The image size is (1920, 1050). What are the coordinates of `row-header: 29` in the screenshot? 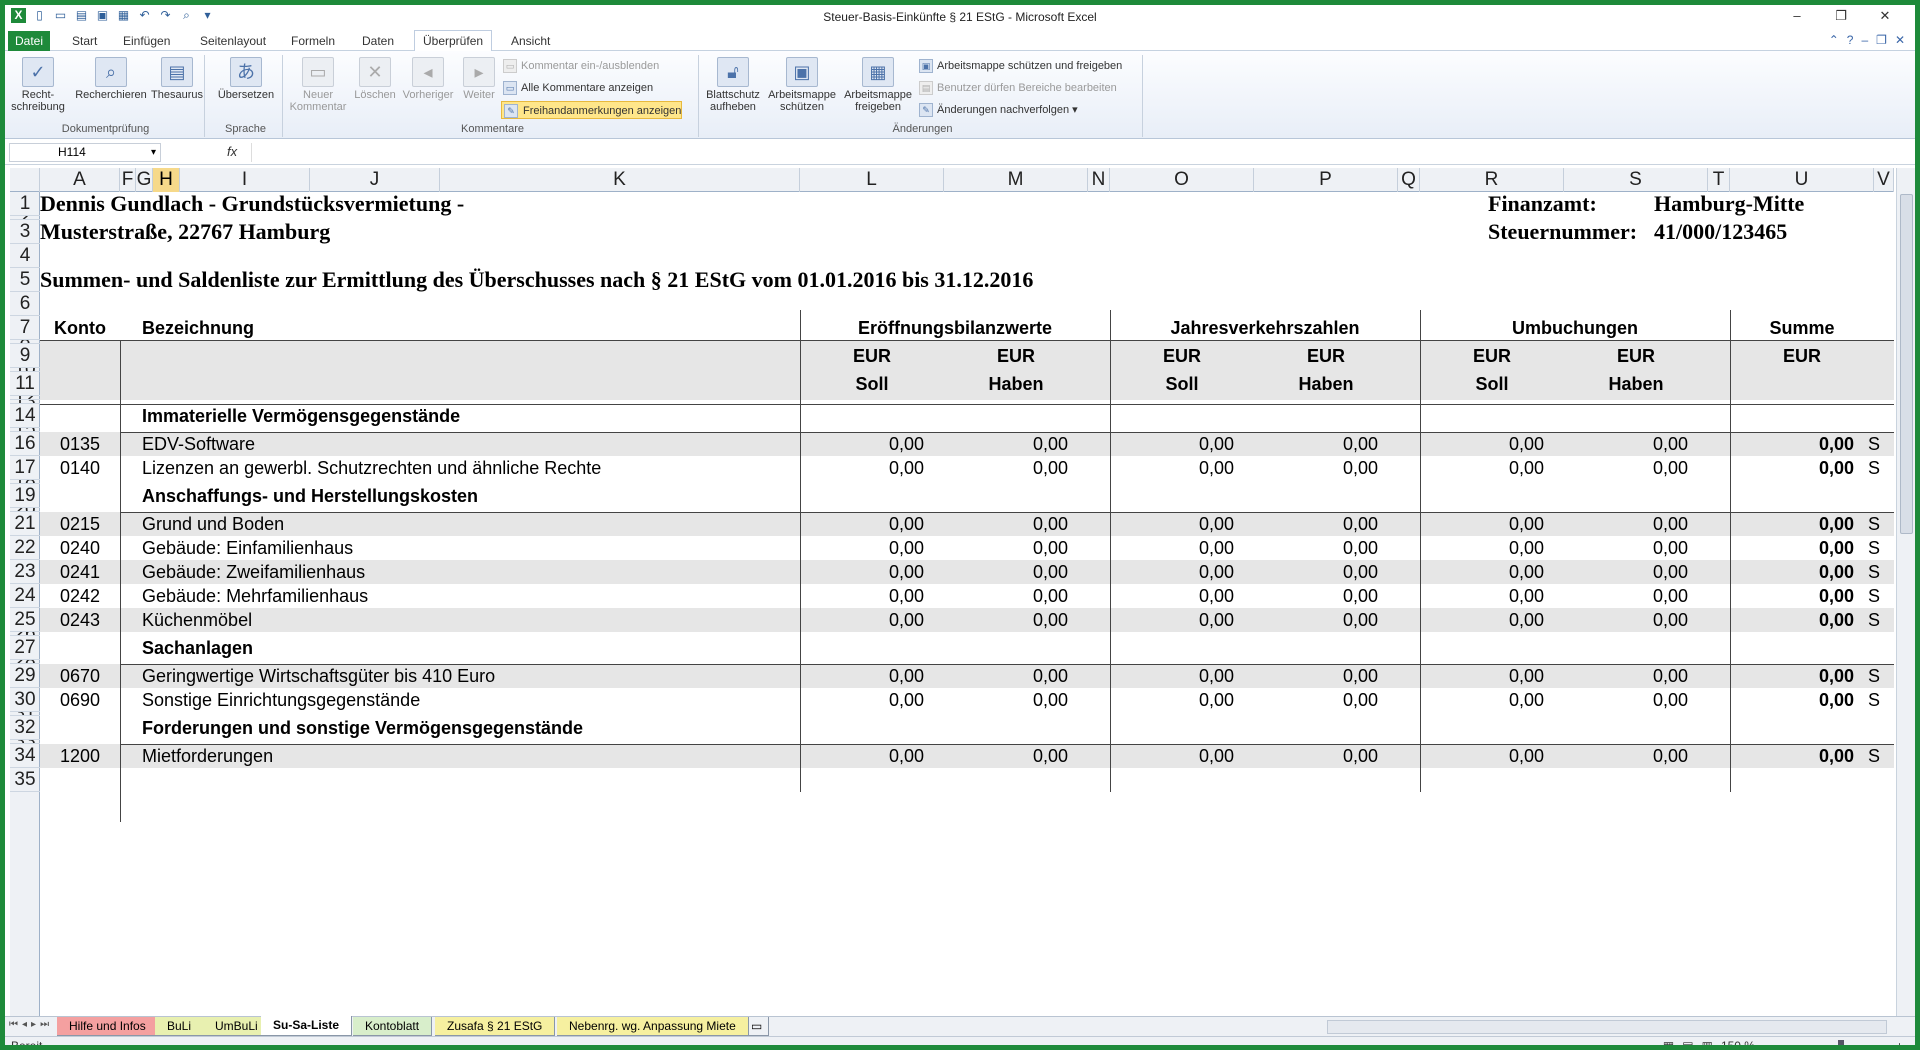 It's located at (25, 676).